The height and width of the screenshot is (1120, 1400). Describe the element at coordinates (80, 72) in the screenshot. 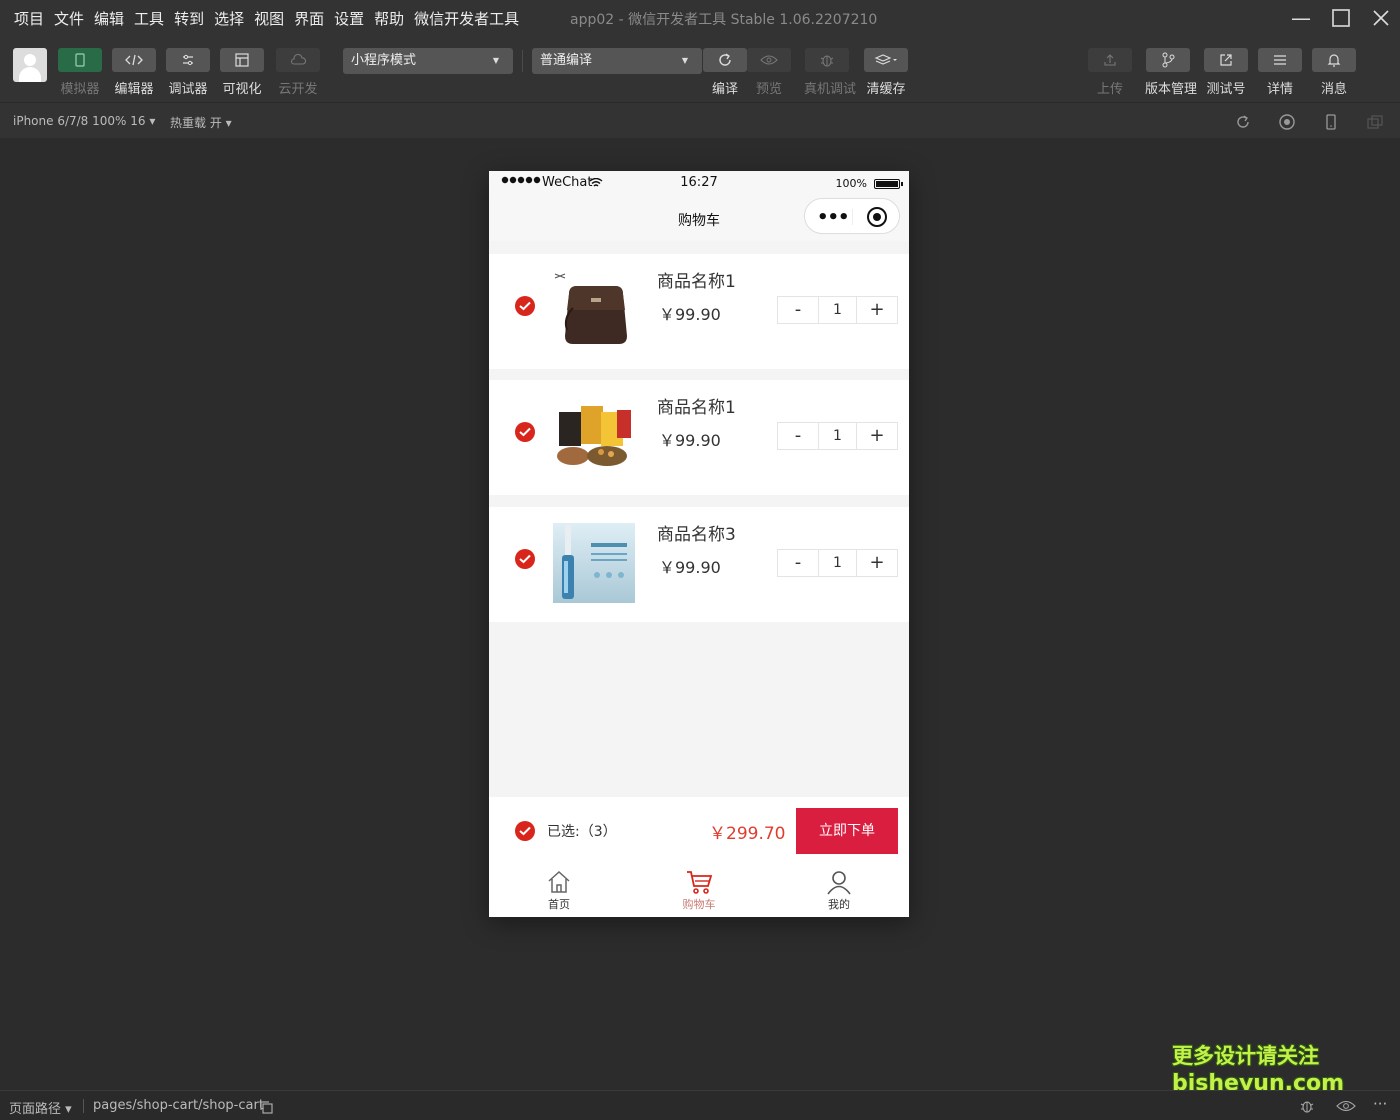

I see `simulator-tool: 模拟器` at that location.